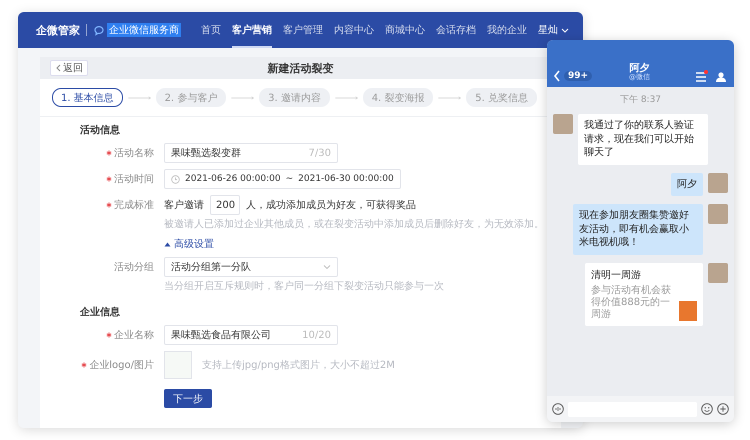  I want to click on person-icon, so click(721, 77).